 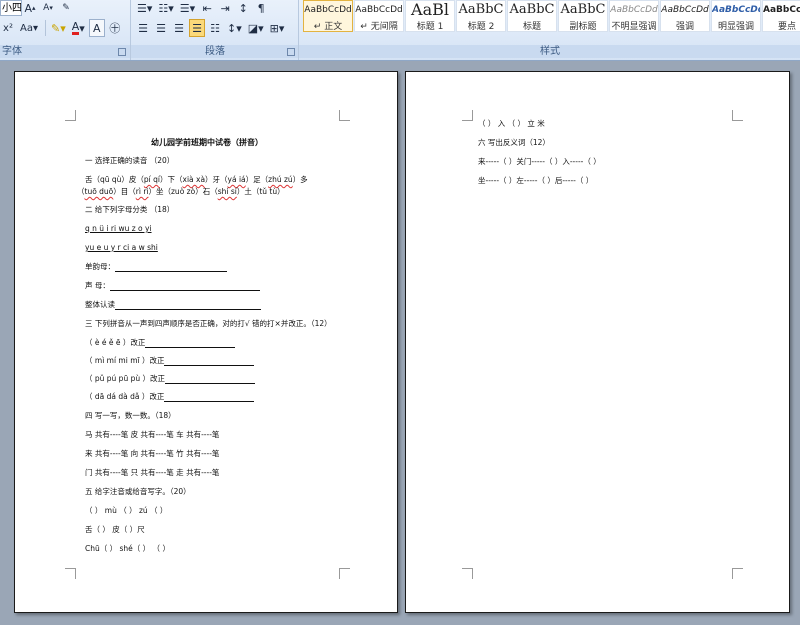 I want to click on decrease-indent-icon: ⇤, so click(x=207, y=8).